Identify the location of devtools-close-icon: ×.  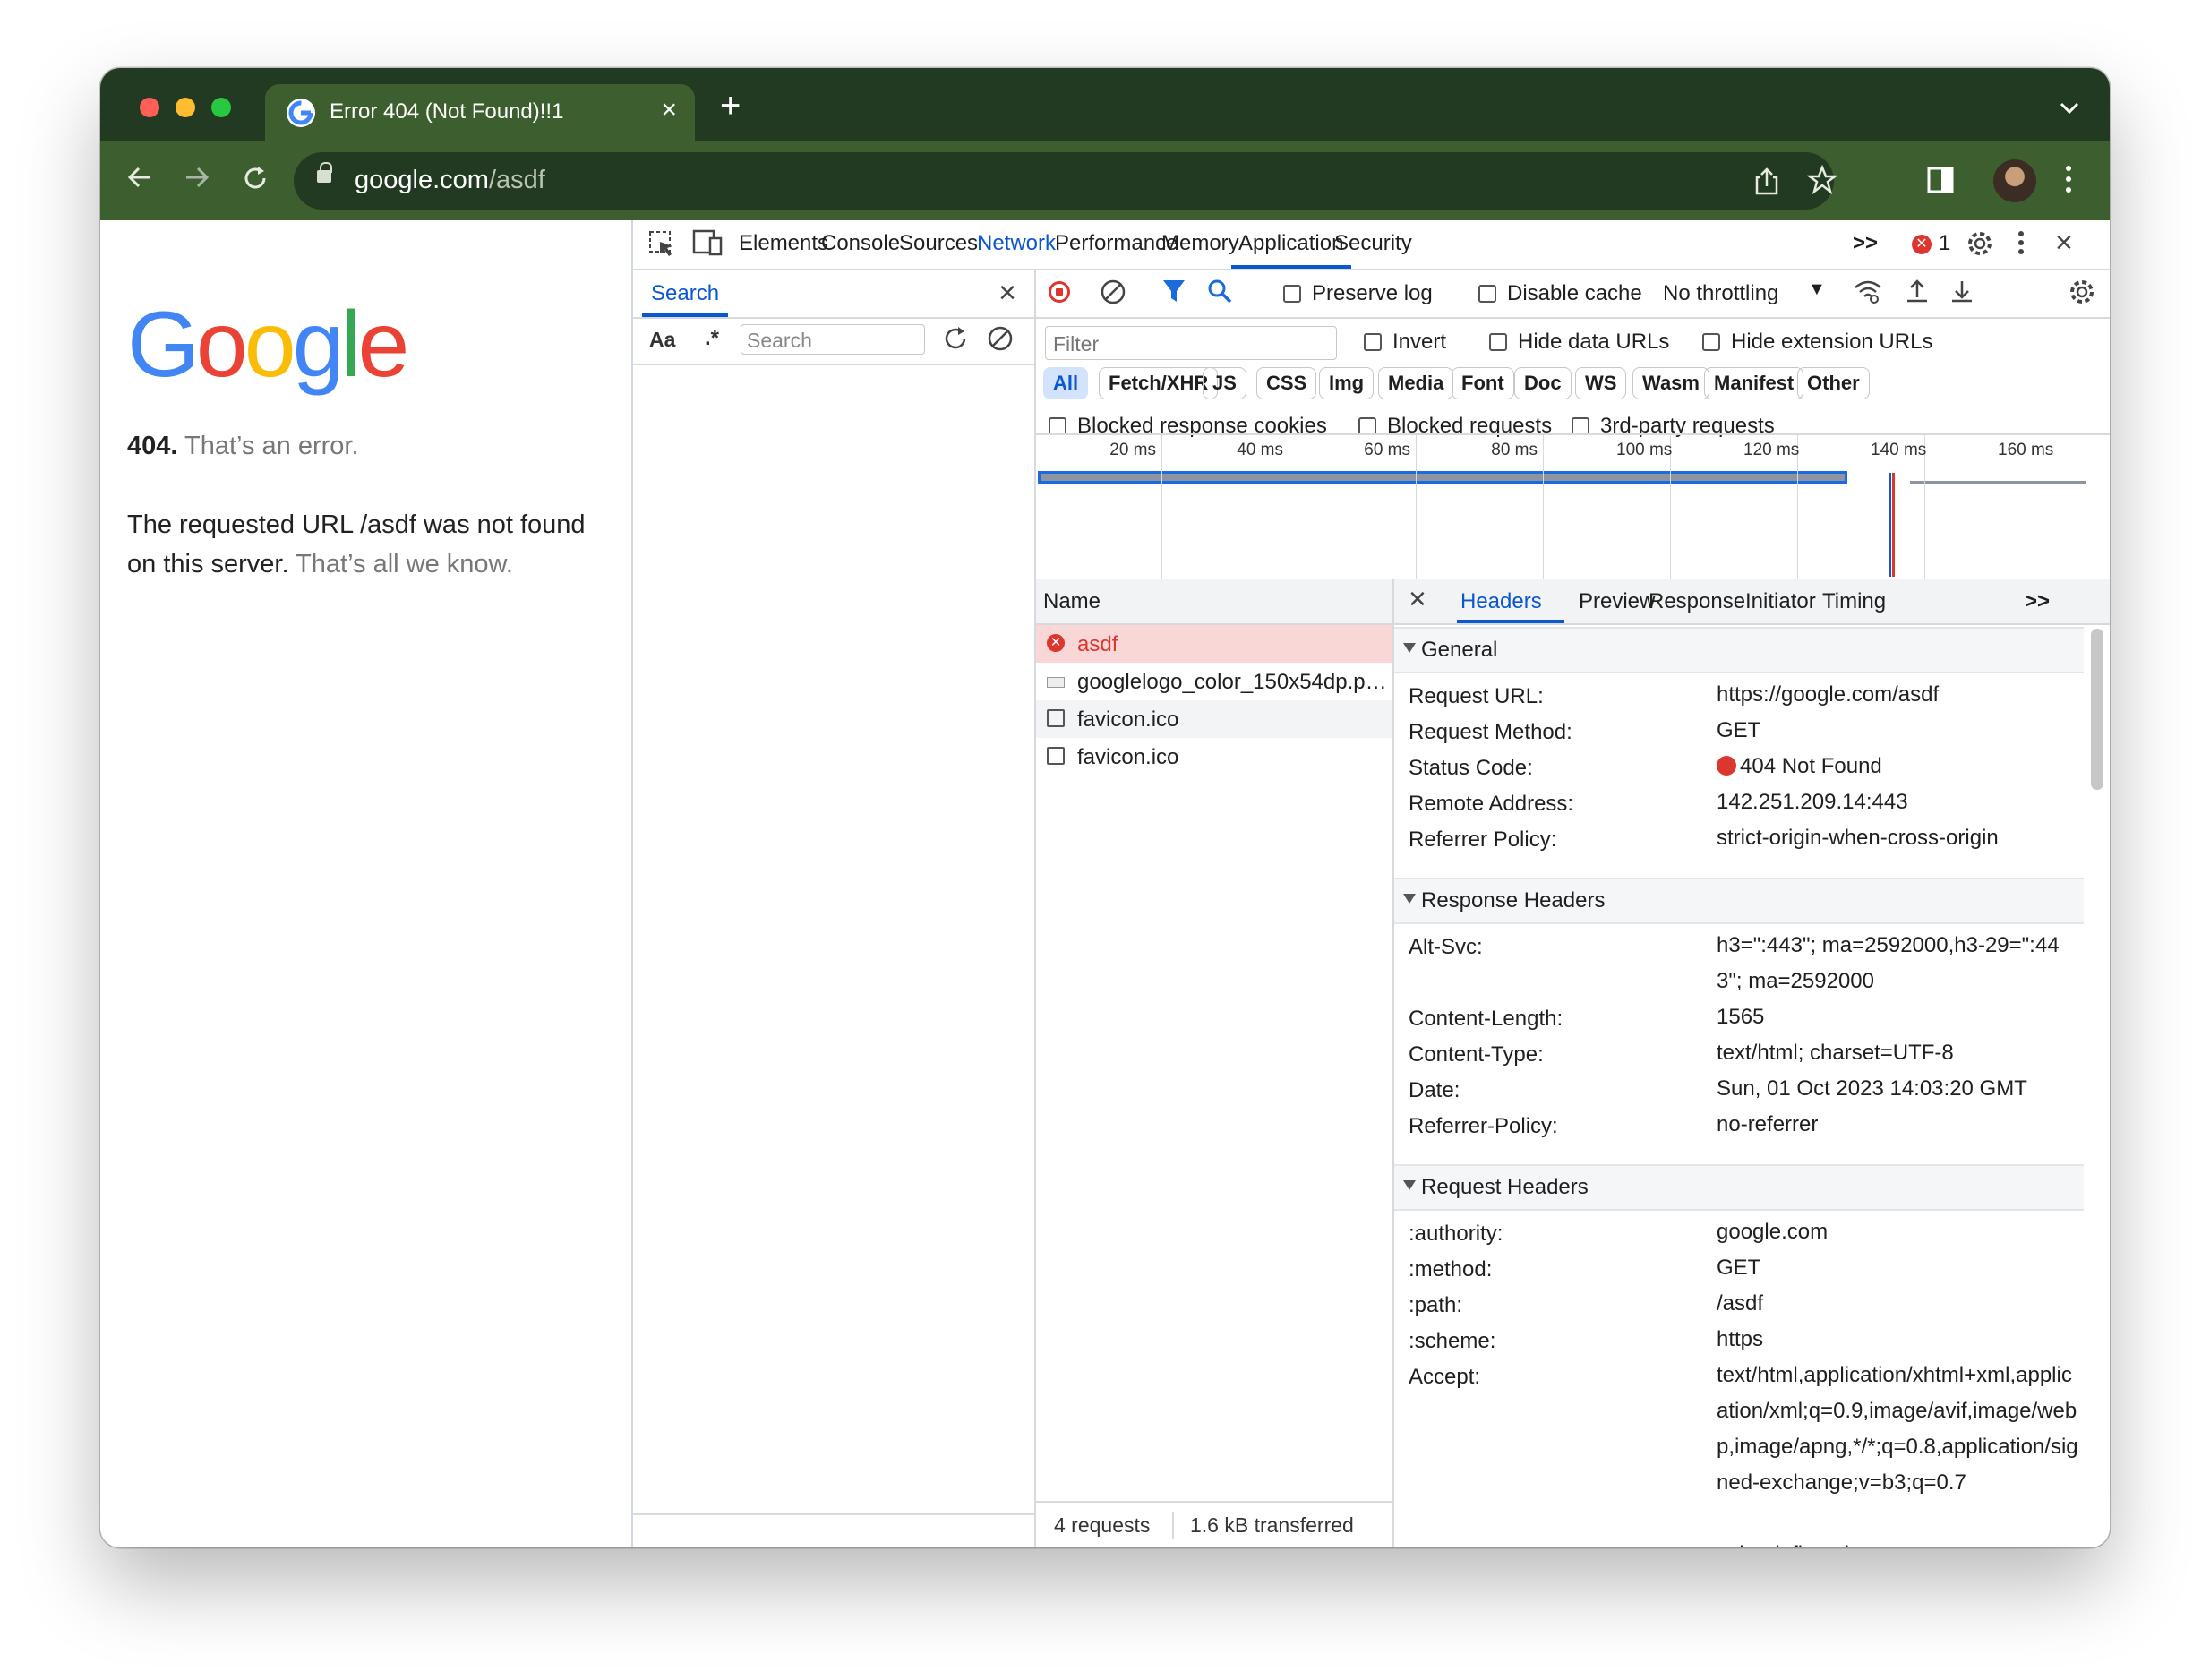
(2064, 243).